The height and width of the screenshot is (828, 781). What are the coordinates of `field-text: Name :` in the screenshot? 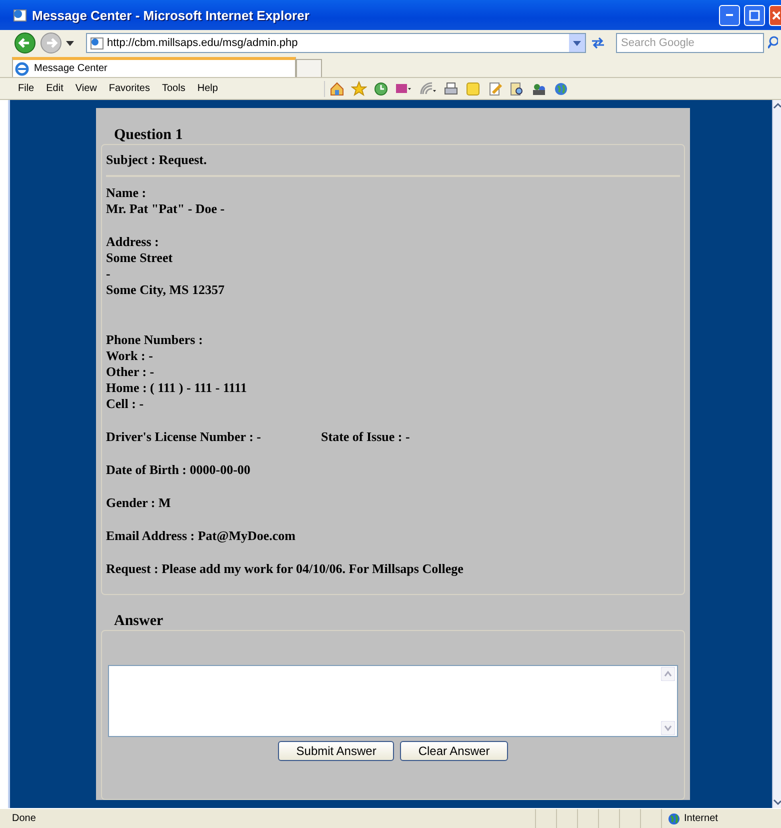 It's located at (127, 193).